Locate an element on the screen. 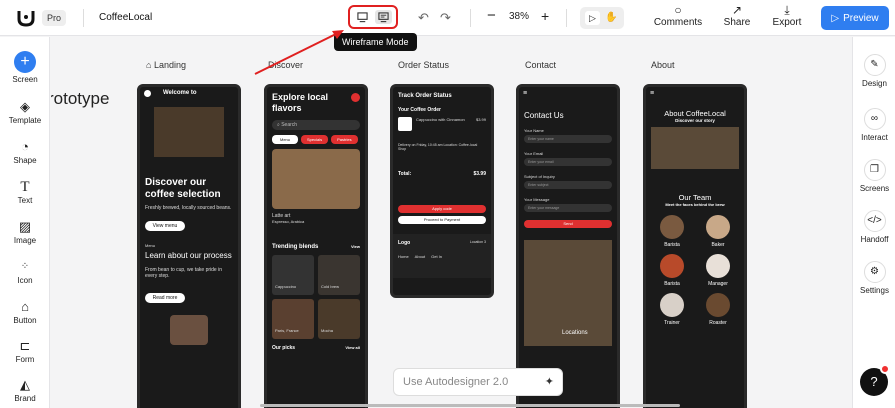 This screenshot has height=408, width=895. avatar is located at coordinates (718, 266).